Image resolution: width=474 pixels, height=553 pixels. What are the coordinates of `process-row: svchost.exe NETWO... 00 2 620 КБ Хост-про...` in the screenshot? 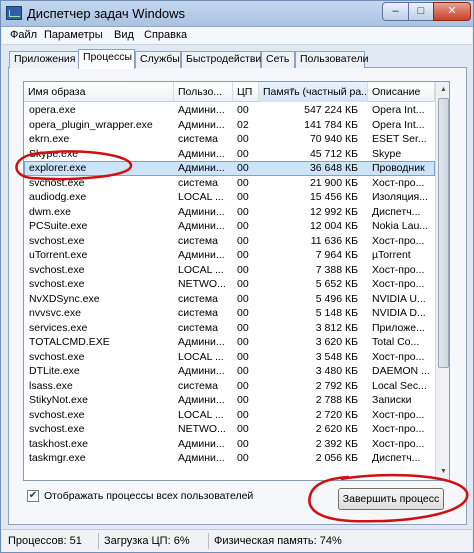 It's located at (229, 429).